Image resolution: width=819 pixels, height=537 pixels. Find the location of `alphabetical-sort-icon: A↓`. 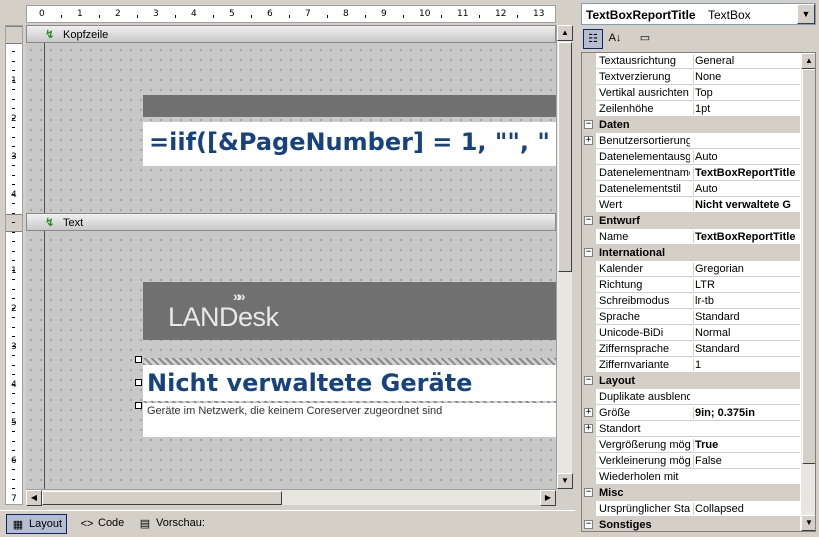

alphabetical-sort-icon: A↓ is located at coordinates (615, 39).